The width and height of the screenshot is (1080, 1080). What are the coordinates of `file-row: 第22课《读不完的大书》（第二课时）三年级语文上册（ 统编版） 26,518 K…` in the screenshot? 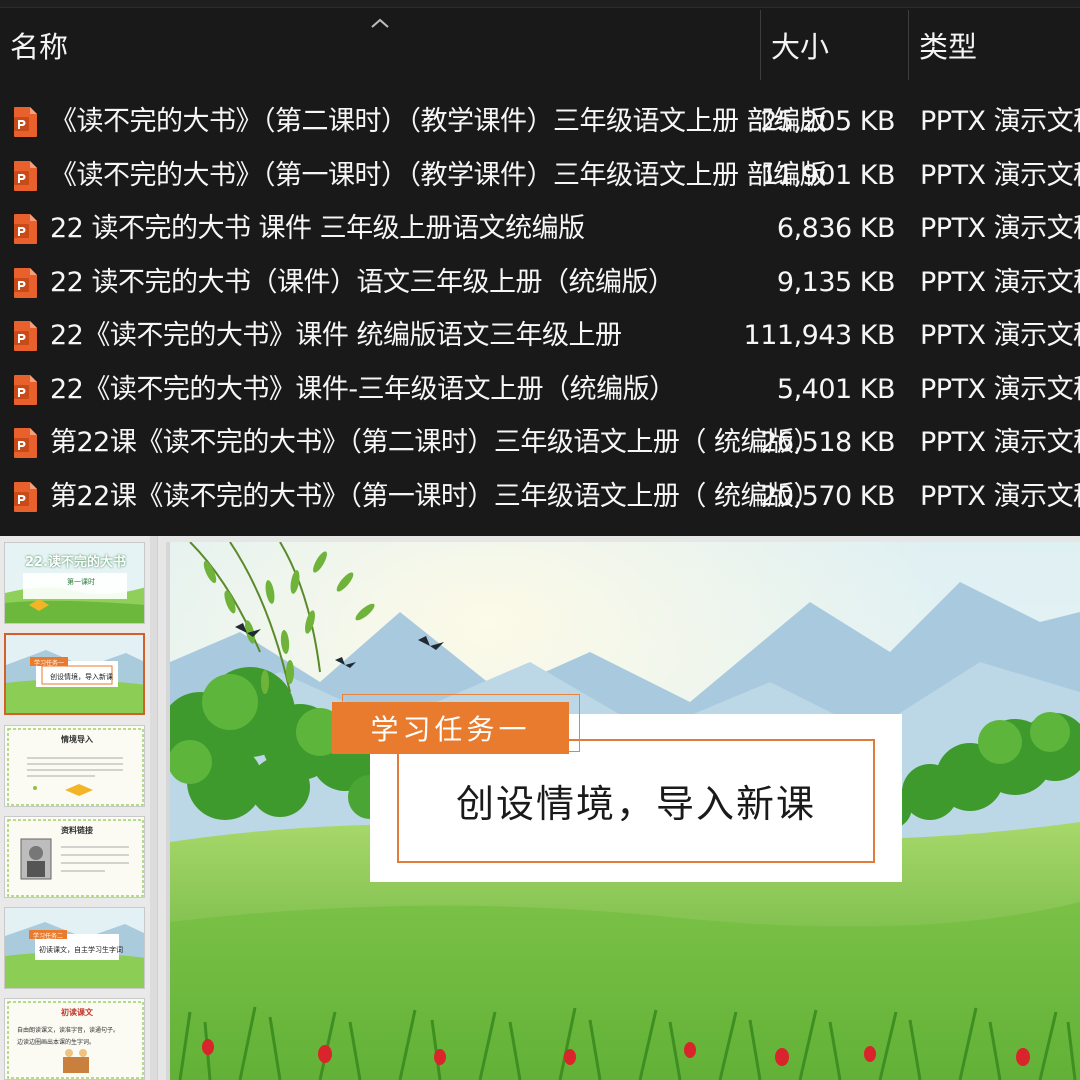 It's located at (540, 443).